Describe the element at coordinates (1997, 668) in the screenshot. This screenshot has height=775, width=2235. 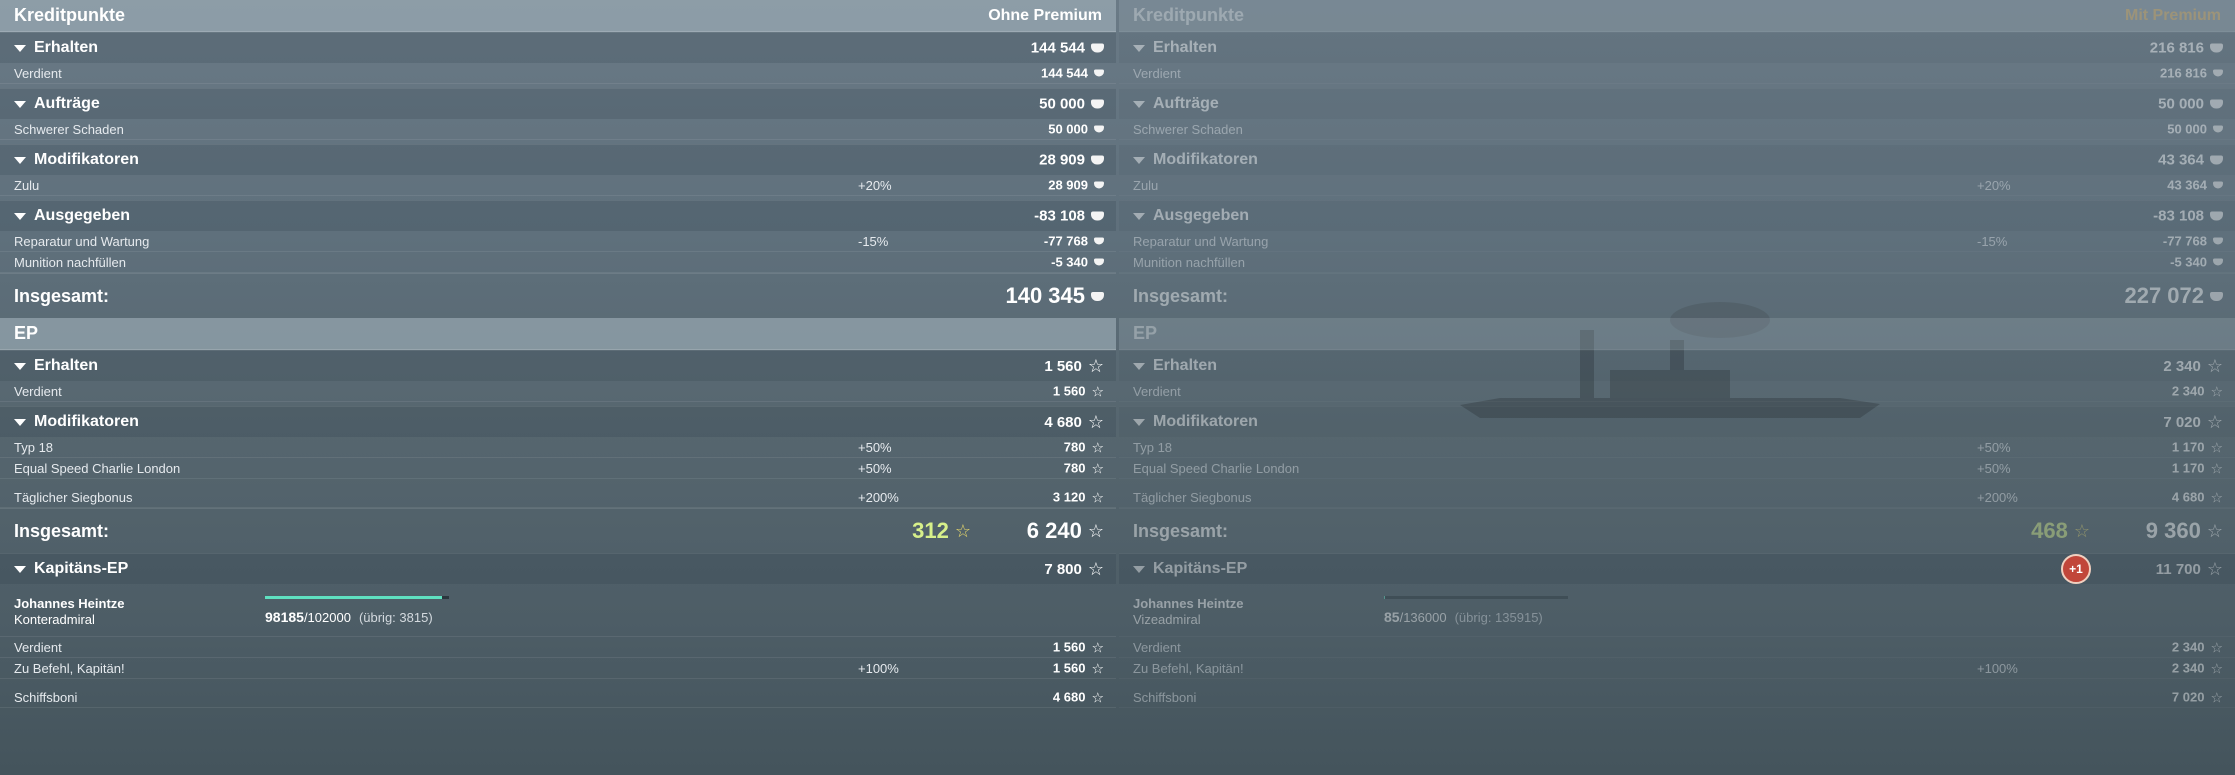
I see `row-percent: +100%` at that location.